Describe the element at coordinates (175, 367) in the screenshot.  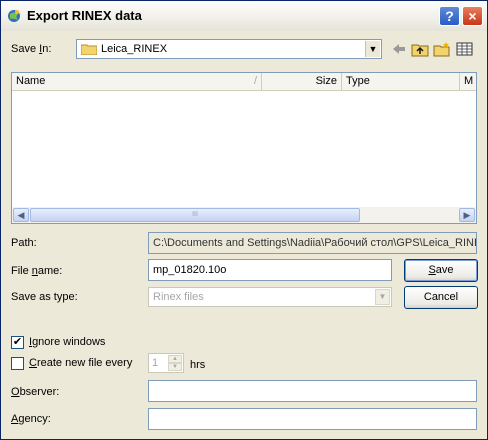
I see `stepper-down-icon: ▼` at that location.